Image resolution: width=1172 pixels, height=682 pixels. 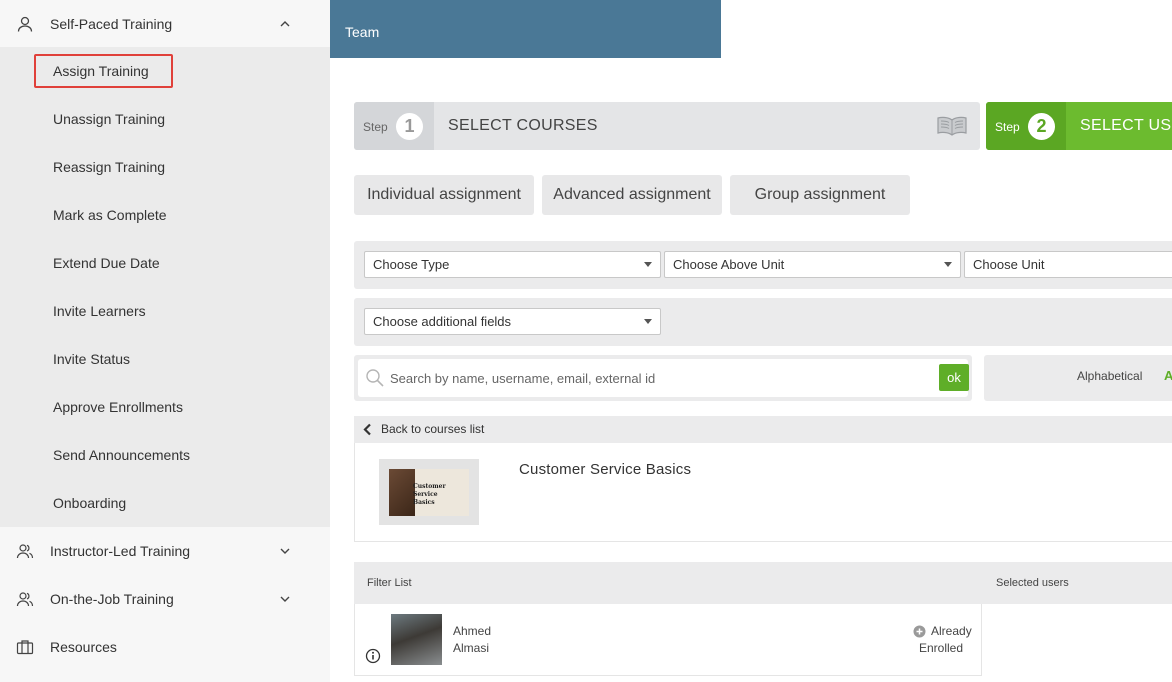 I want to click on nav-resources: Resources, so click(x=165, y=647).